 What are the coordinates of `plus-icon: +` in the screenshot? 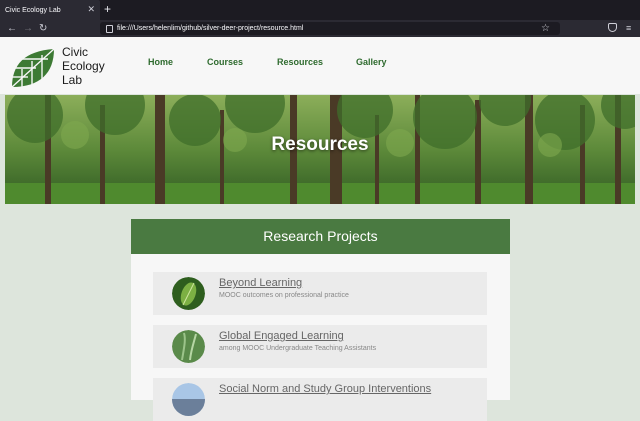 It's located at (107, 9).